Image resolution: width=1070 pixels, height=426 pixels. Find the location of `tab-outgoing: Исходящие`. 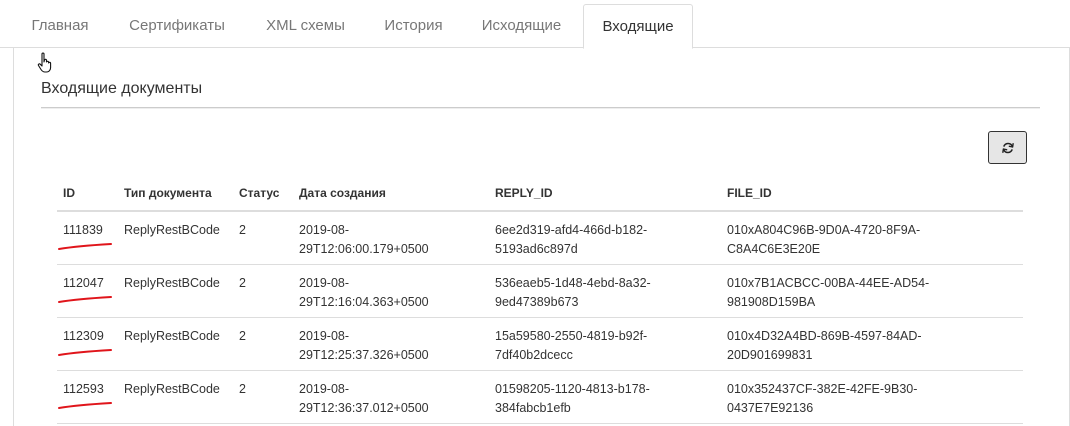

tab-outgoing: Исходящие is located at coordinates (521, 26).